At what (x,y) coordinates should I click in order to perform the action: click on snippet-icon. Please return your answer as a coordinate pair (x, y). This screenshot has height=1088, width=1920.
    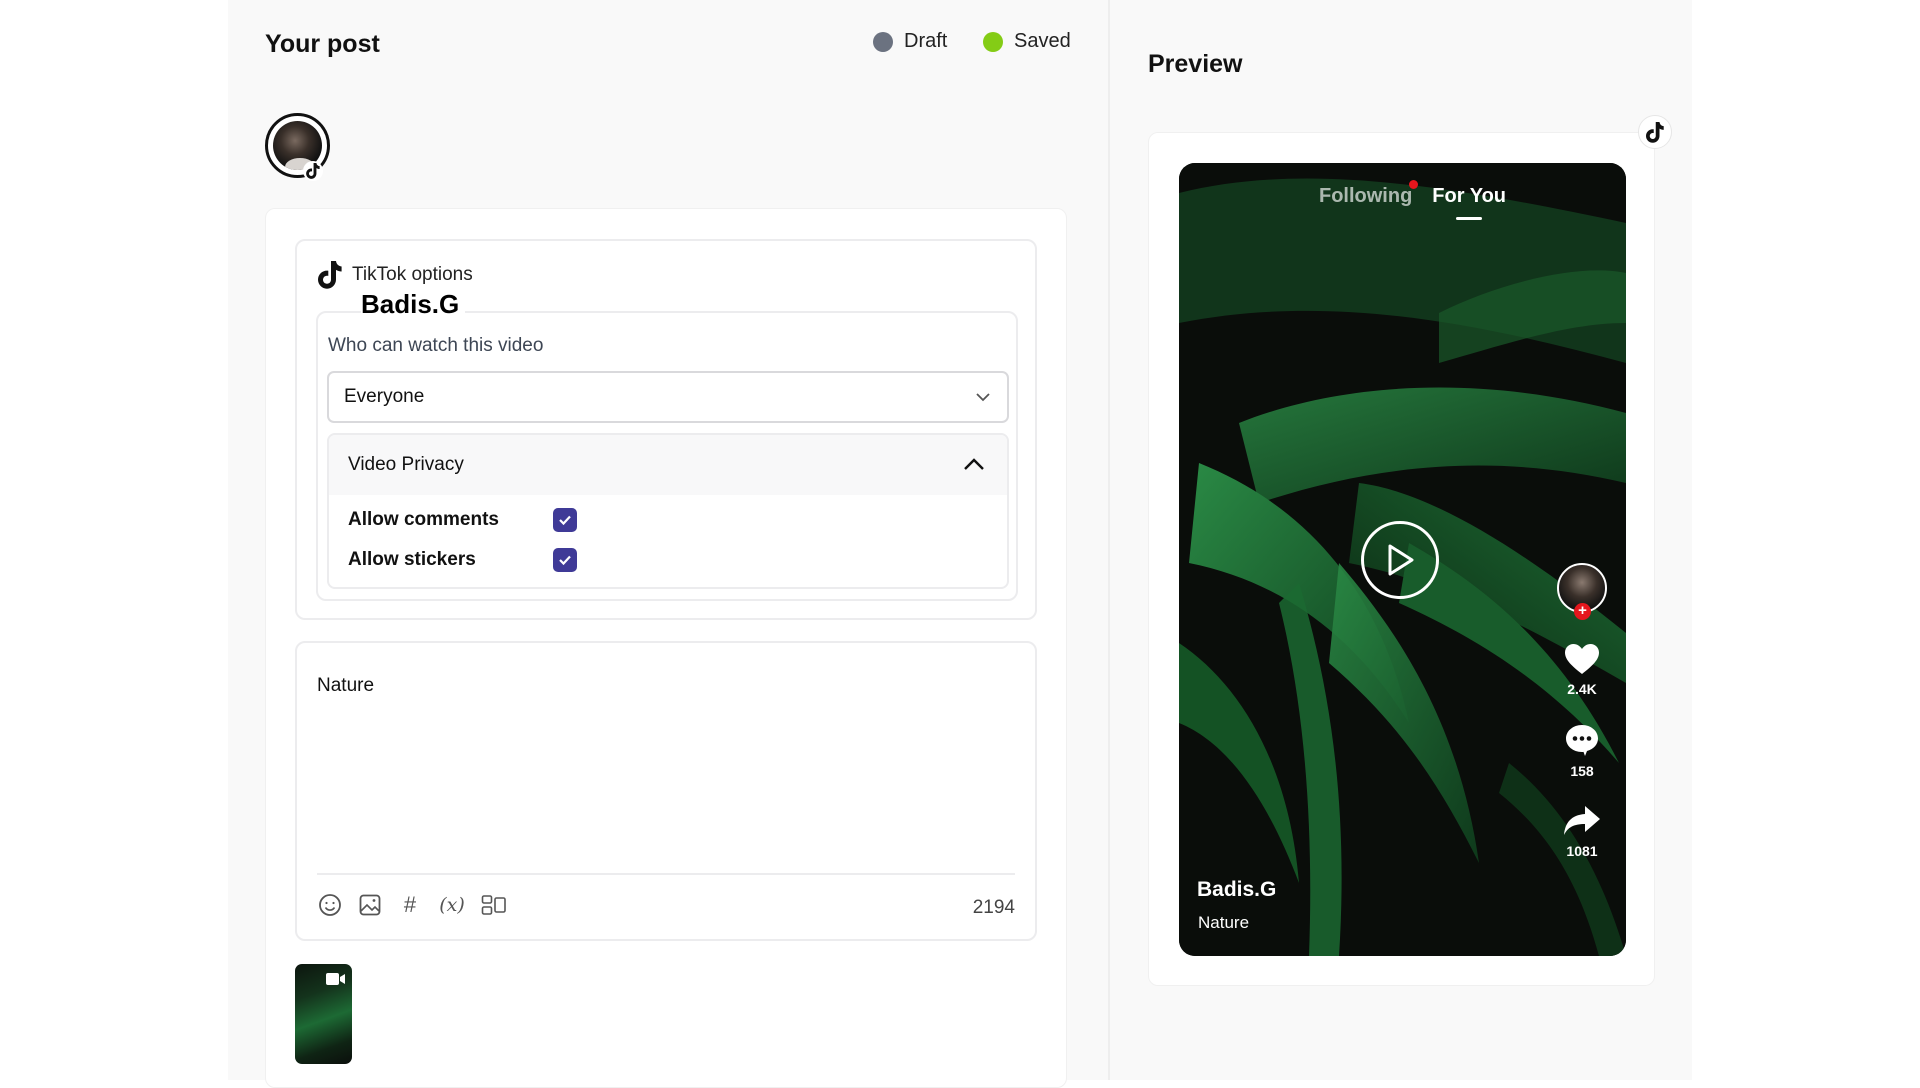
    Looking at the image, I should click on (494, 905).